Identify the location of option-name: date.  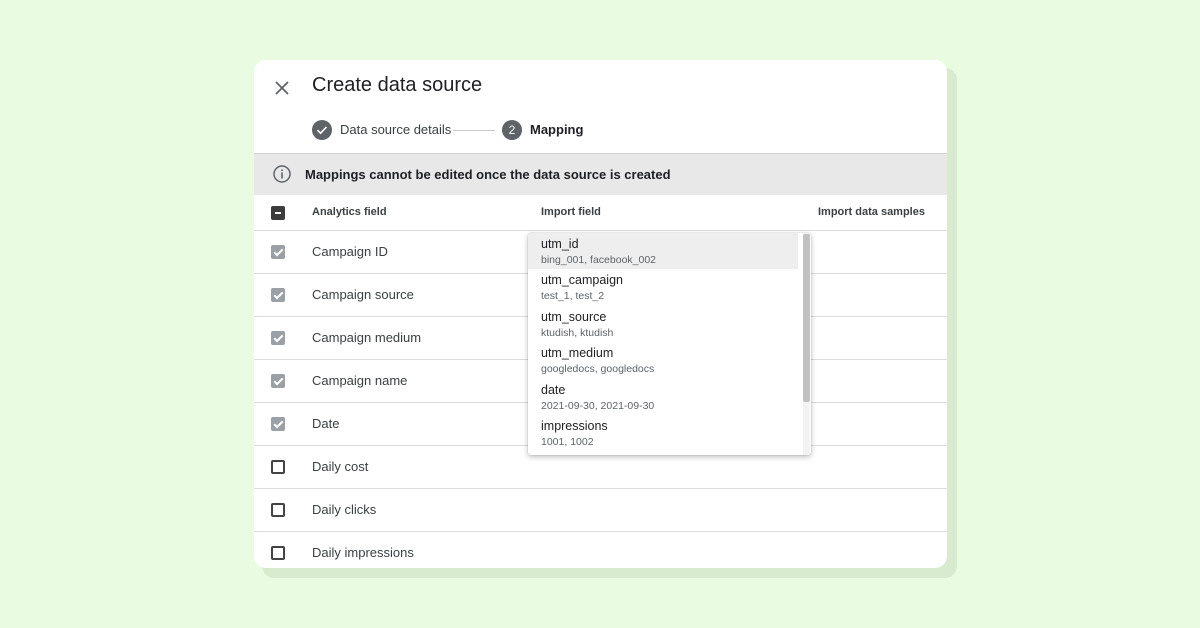
(553, 389).